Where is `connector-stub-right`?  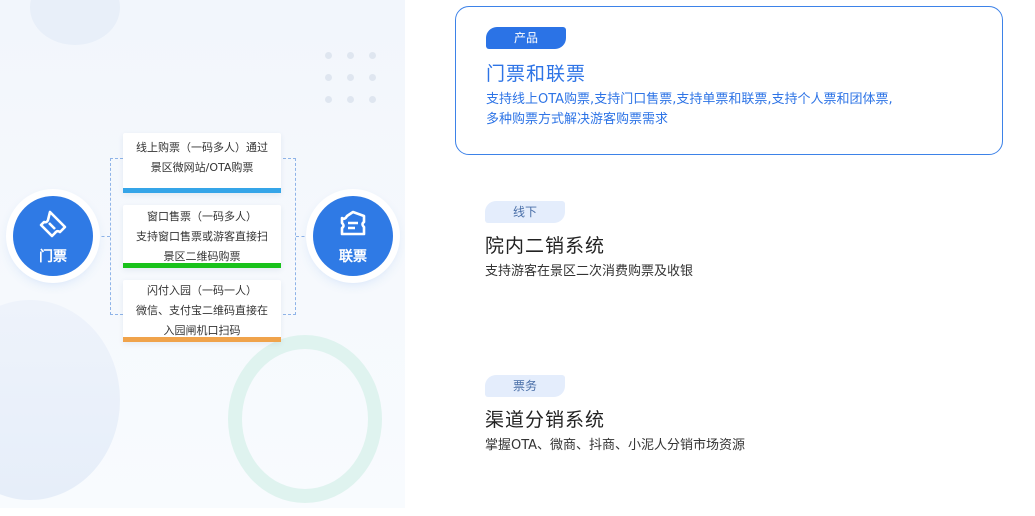 connector-stub-right is located at coordinates (303, 236).